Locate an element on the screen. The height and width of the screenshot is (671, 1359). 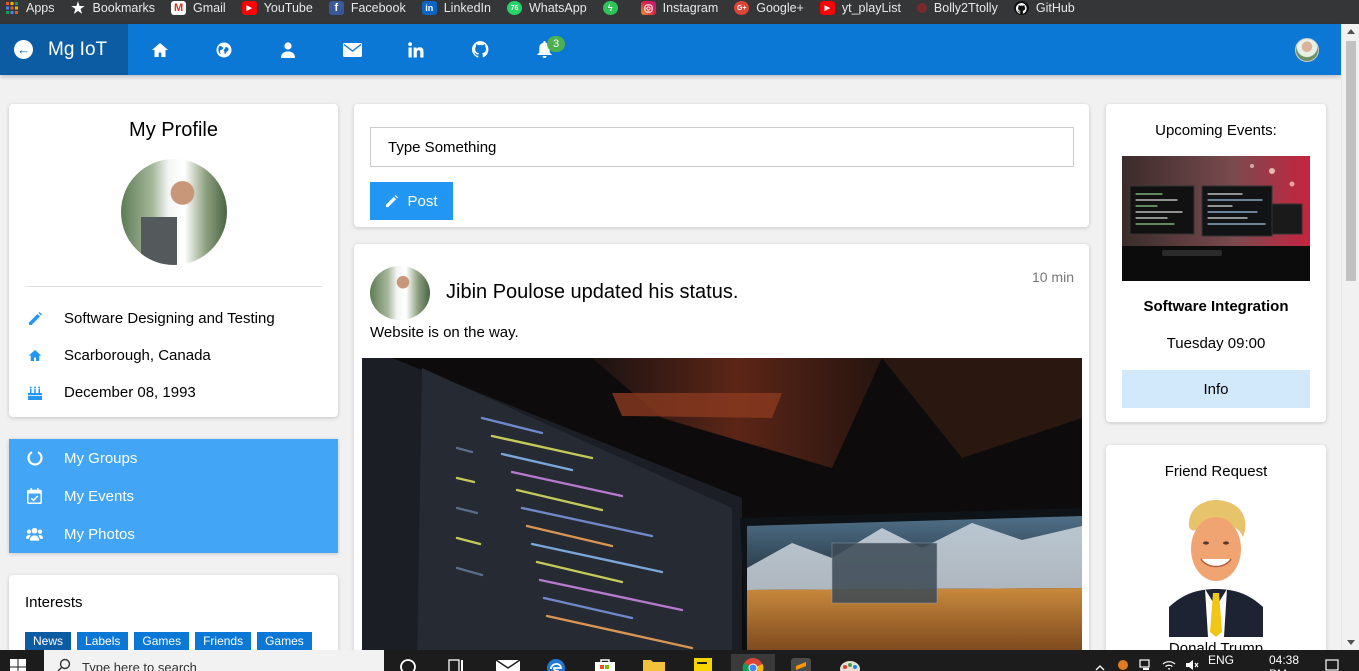
bookmark-bolly2ttolly: Bolly2Ttolly is located at coordinates (957, 8).